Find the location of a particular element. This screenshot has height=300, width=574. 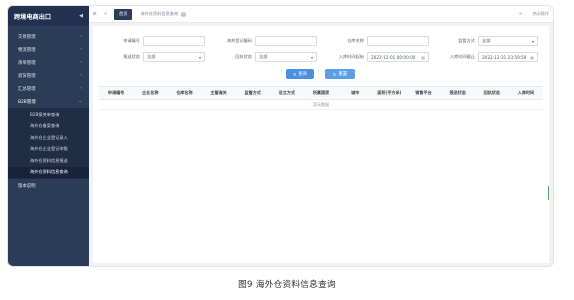

button-label: 查询 is located at coordinates (302, 74).